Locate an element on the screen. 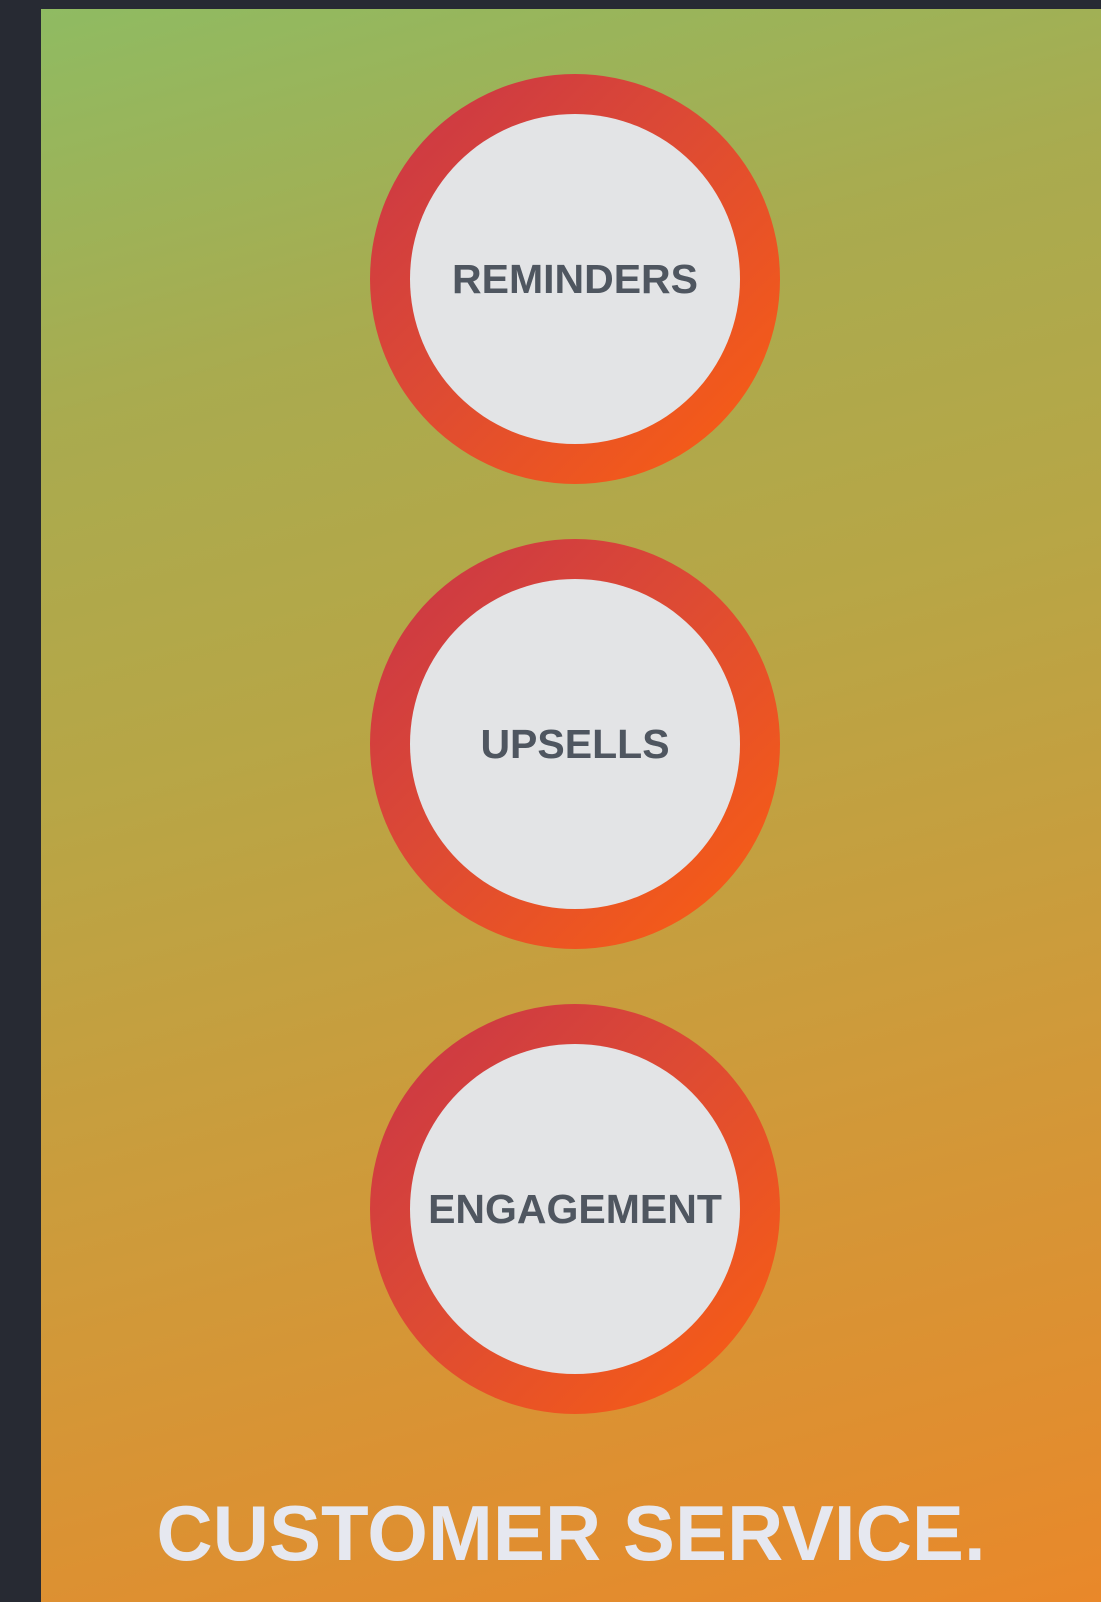 This screenshot has height=1602, width=1101. engagement-label: ENGAGEMENT is located at coordinates (575, 1208).